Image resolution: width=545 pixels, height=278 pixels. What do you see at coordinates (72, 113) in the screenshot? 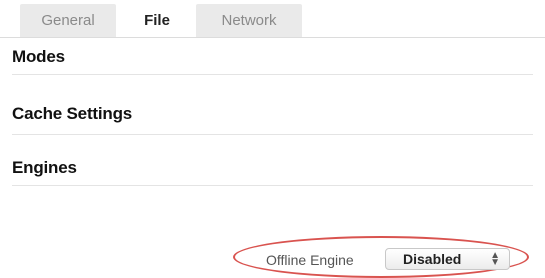
I see `section-title-cache-settings: Cache Settings` at bounding box center [72, 113].